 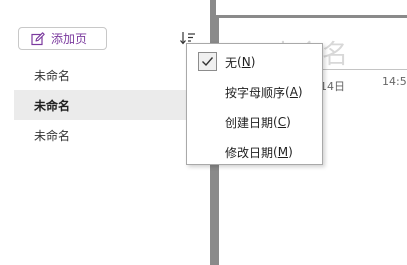 I want to click on access-key: M, so click(x=283, y=152).